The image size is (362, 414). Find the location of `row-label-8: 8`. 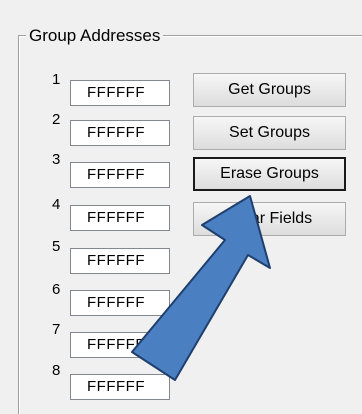

row-label-8: 8 is located at coordinates (56, 370).